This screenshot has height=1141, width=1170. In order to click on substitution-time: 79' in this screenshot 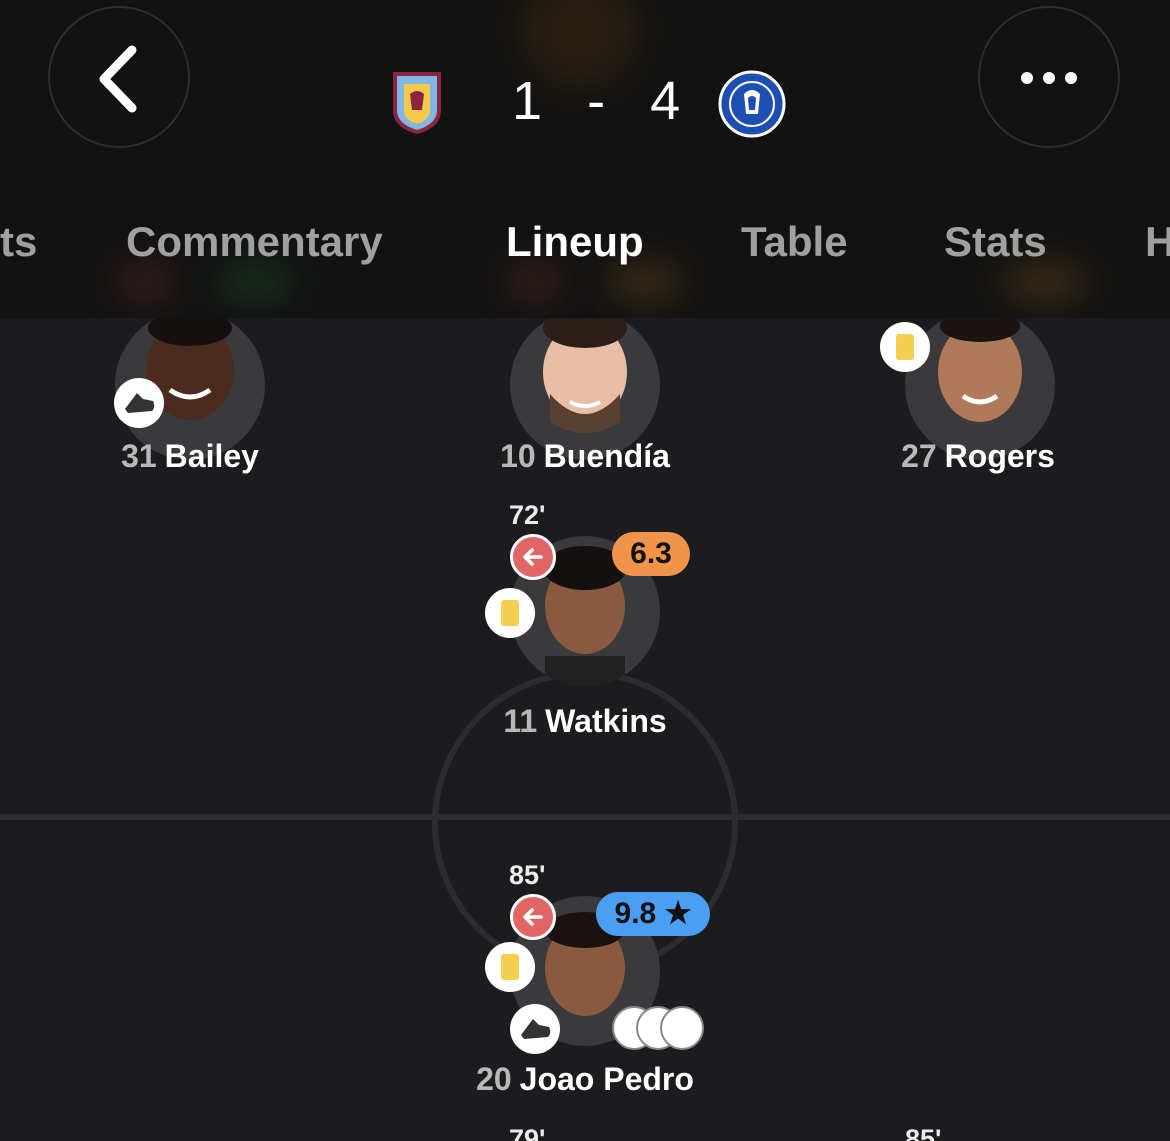, I will do `click(527, 1132)`.